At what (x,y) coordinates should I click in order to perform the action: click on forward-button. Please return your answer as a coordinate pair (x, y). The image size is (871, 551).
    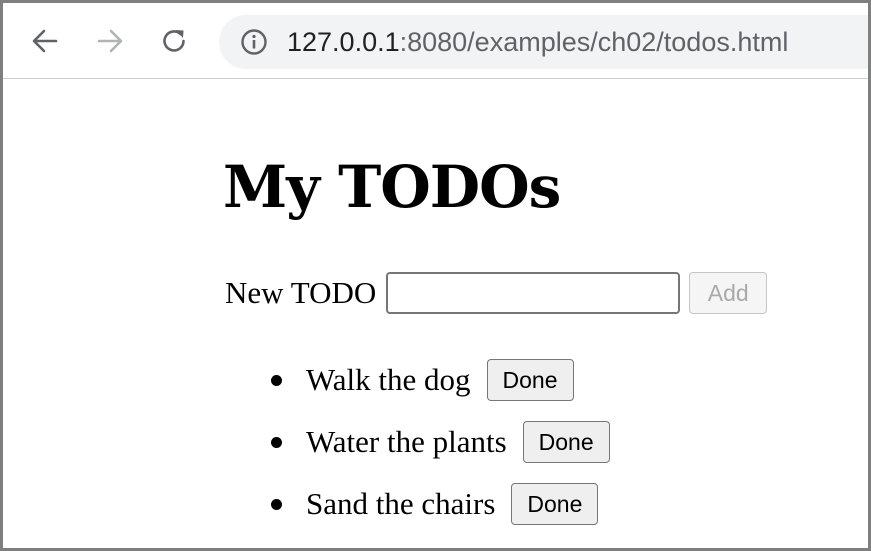
    Looking at the image, I should click on (110, 41).